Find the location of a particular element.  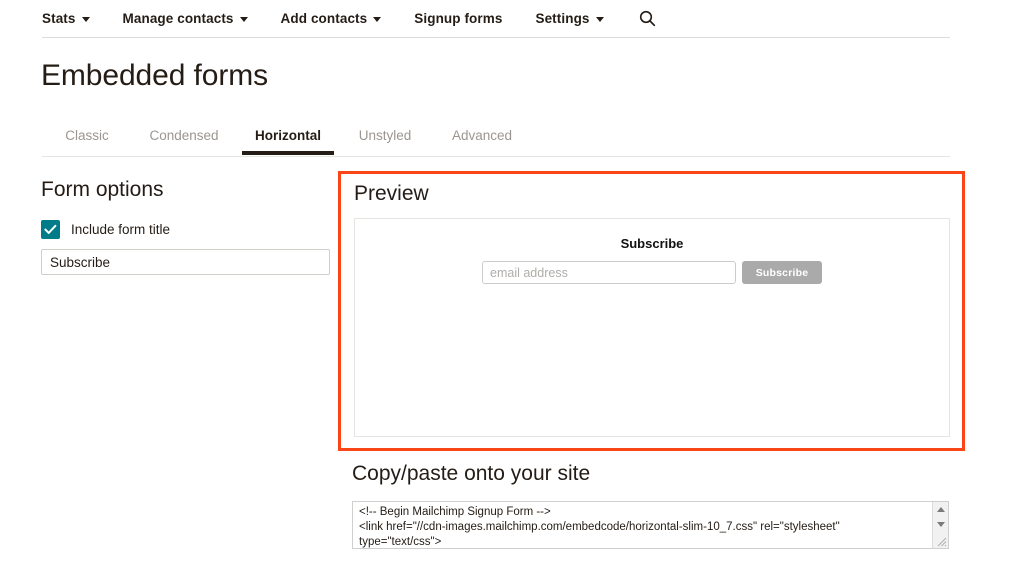

scroll-up-arrow-icon is located at coordinates (940, 509).